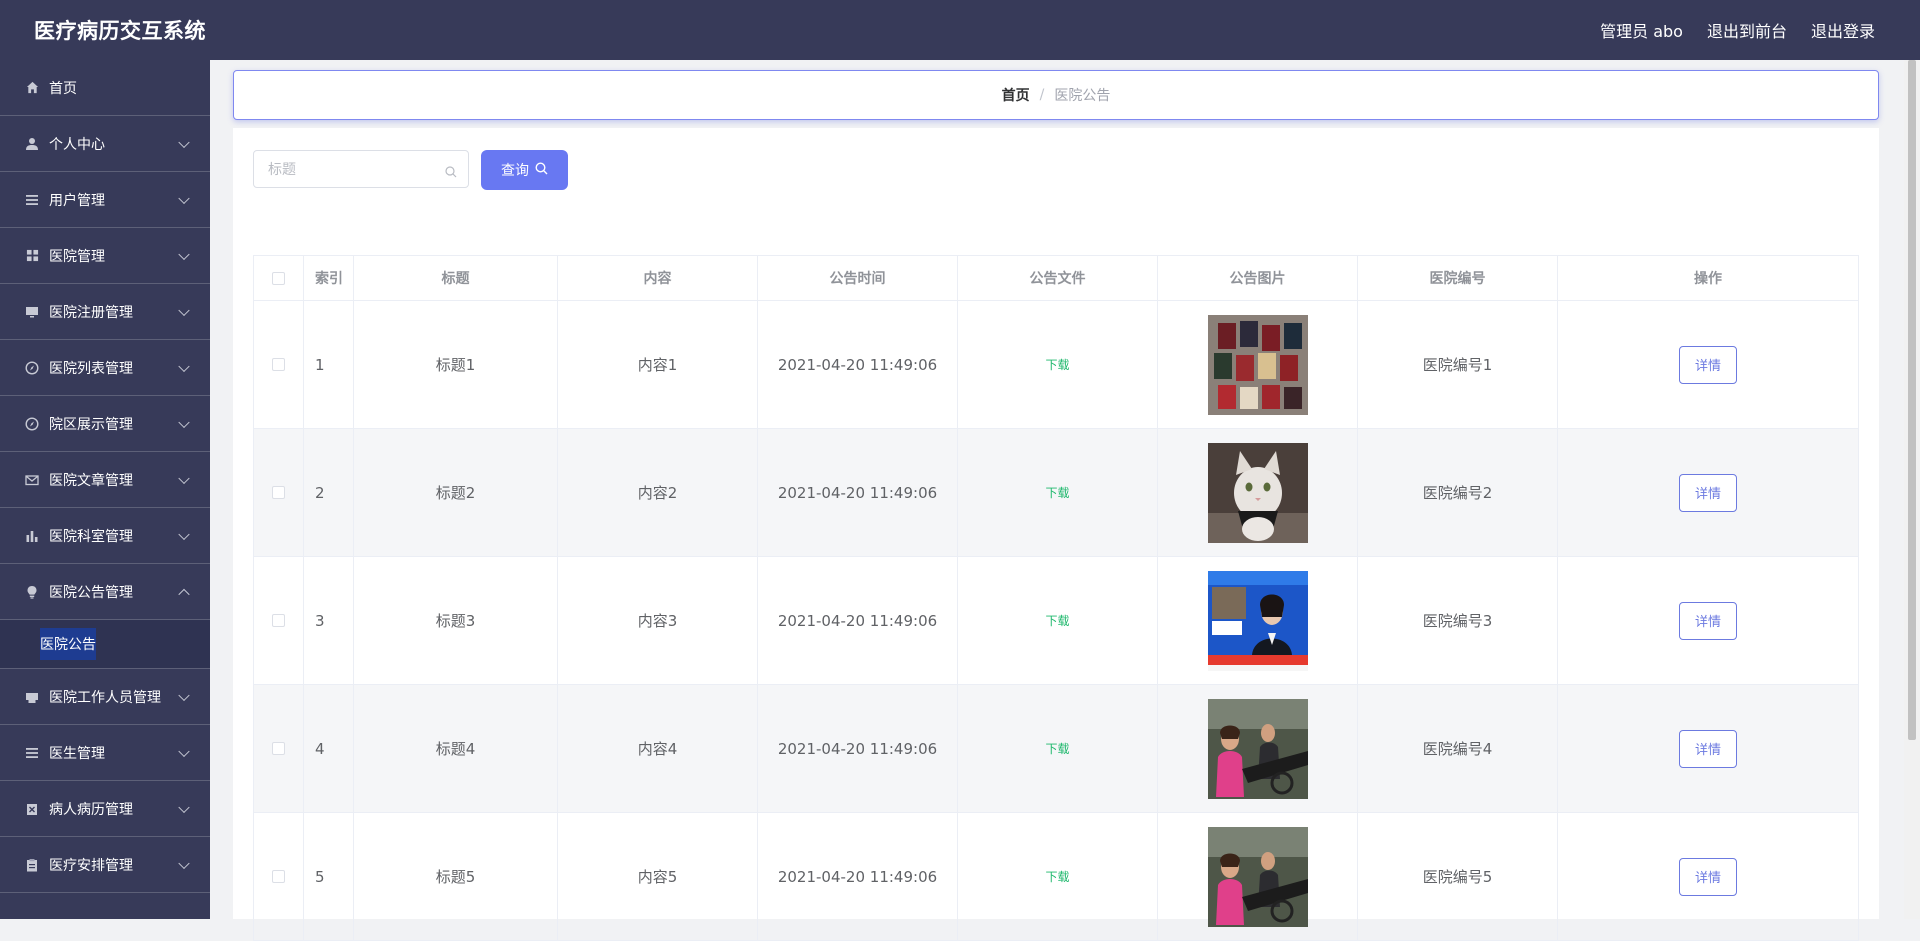 Image resolution: width=1920 pixels, height=941 pixels. I want to click on sidebar-item-hospital-list: 医院列表管理, so click(105, 368).